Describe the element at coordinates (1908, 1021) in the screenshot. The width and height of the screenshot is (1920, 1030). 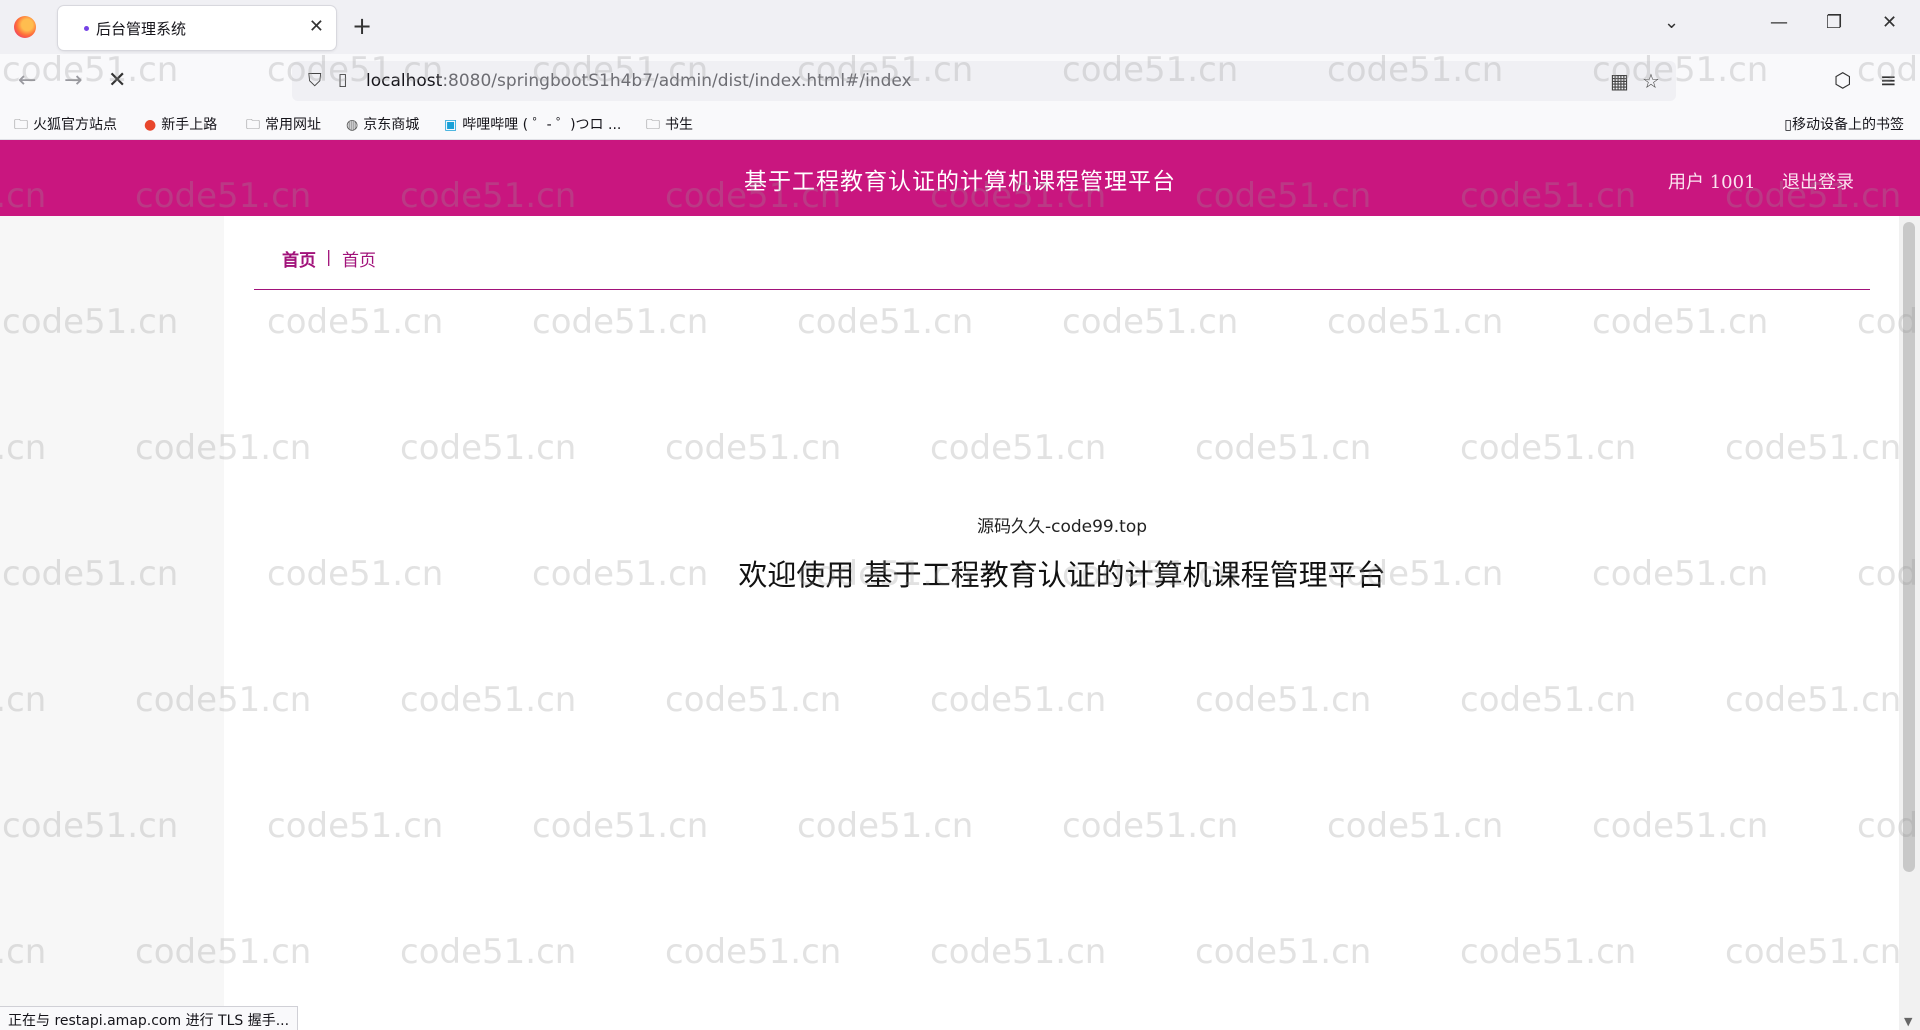
I see `scroll-down-arrow-icon: ▼` at that location.